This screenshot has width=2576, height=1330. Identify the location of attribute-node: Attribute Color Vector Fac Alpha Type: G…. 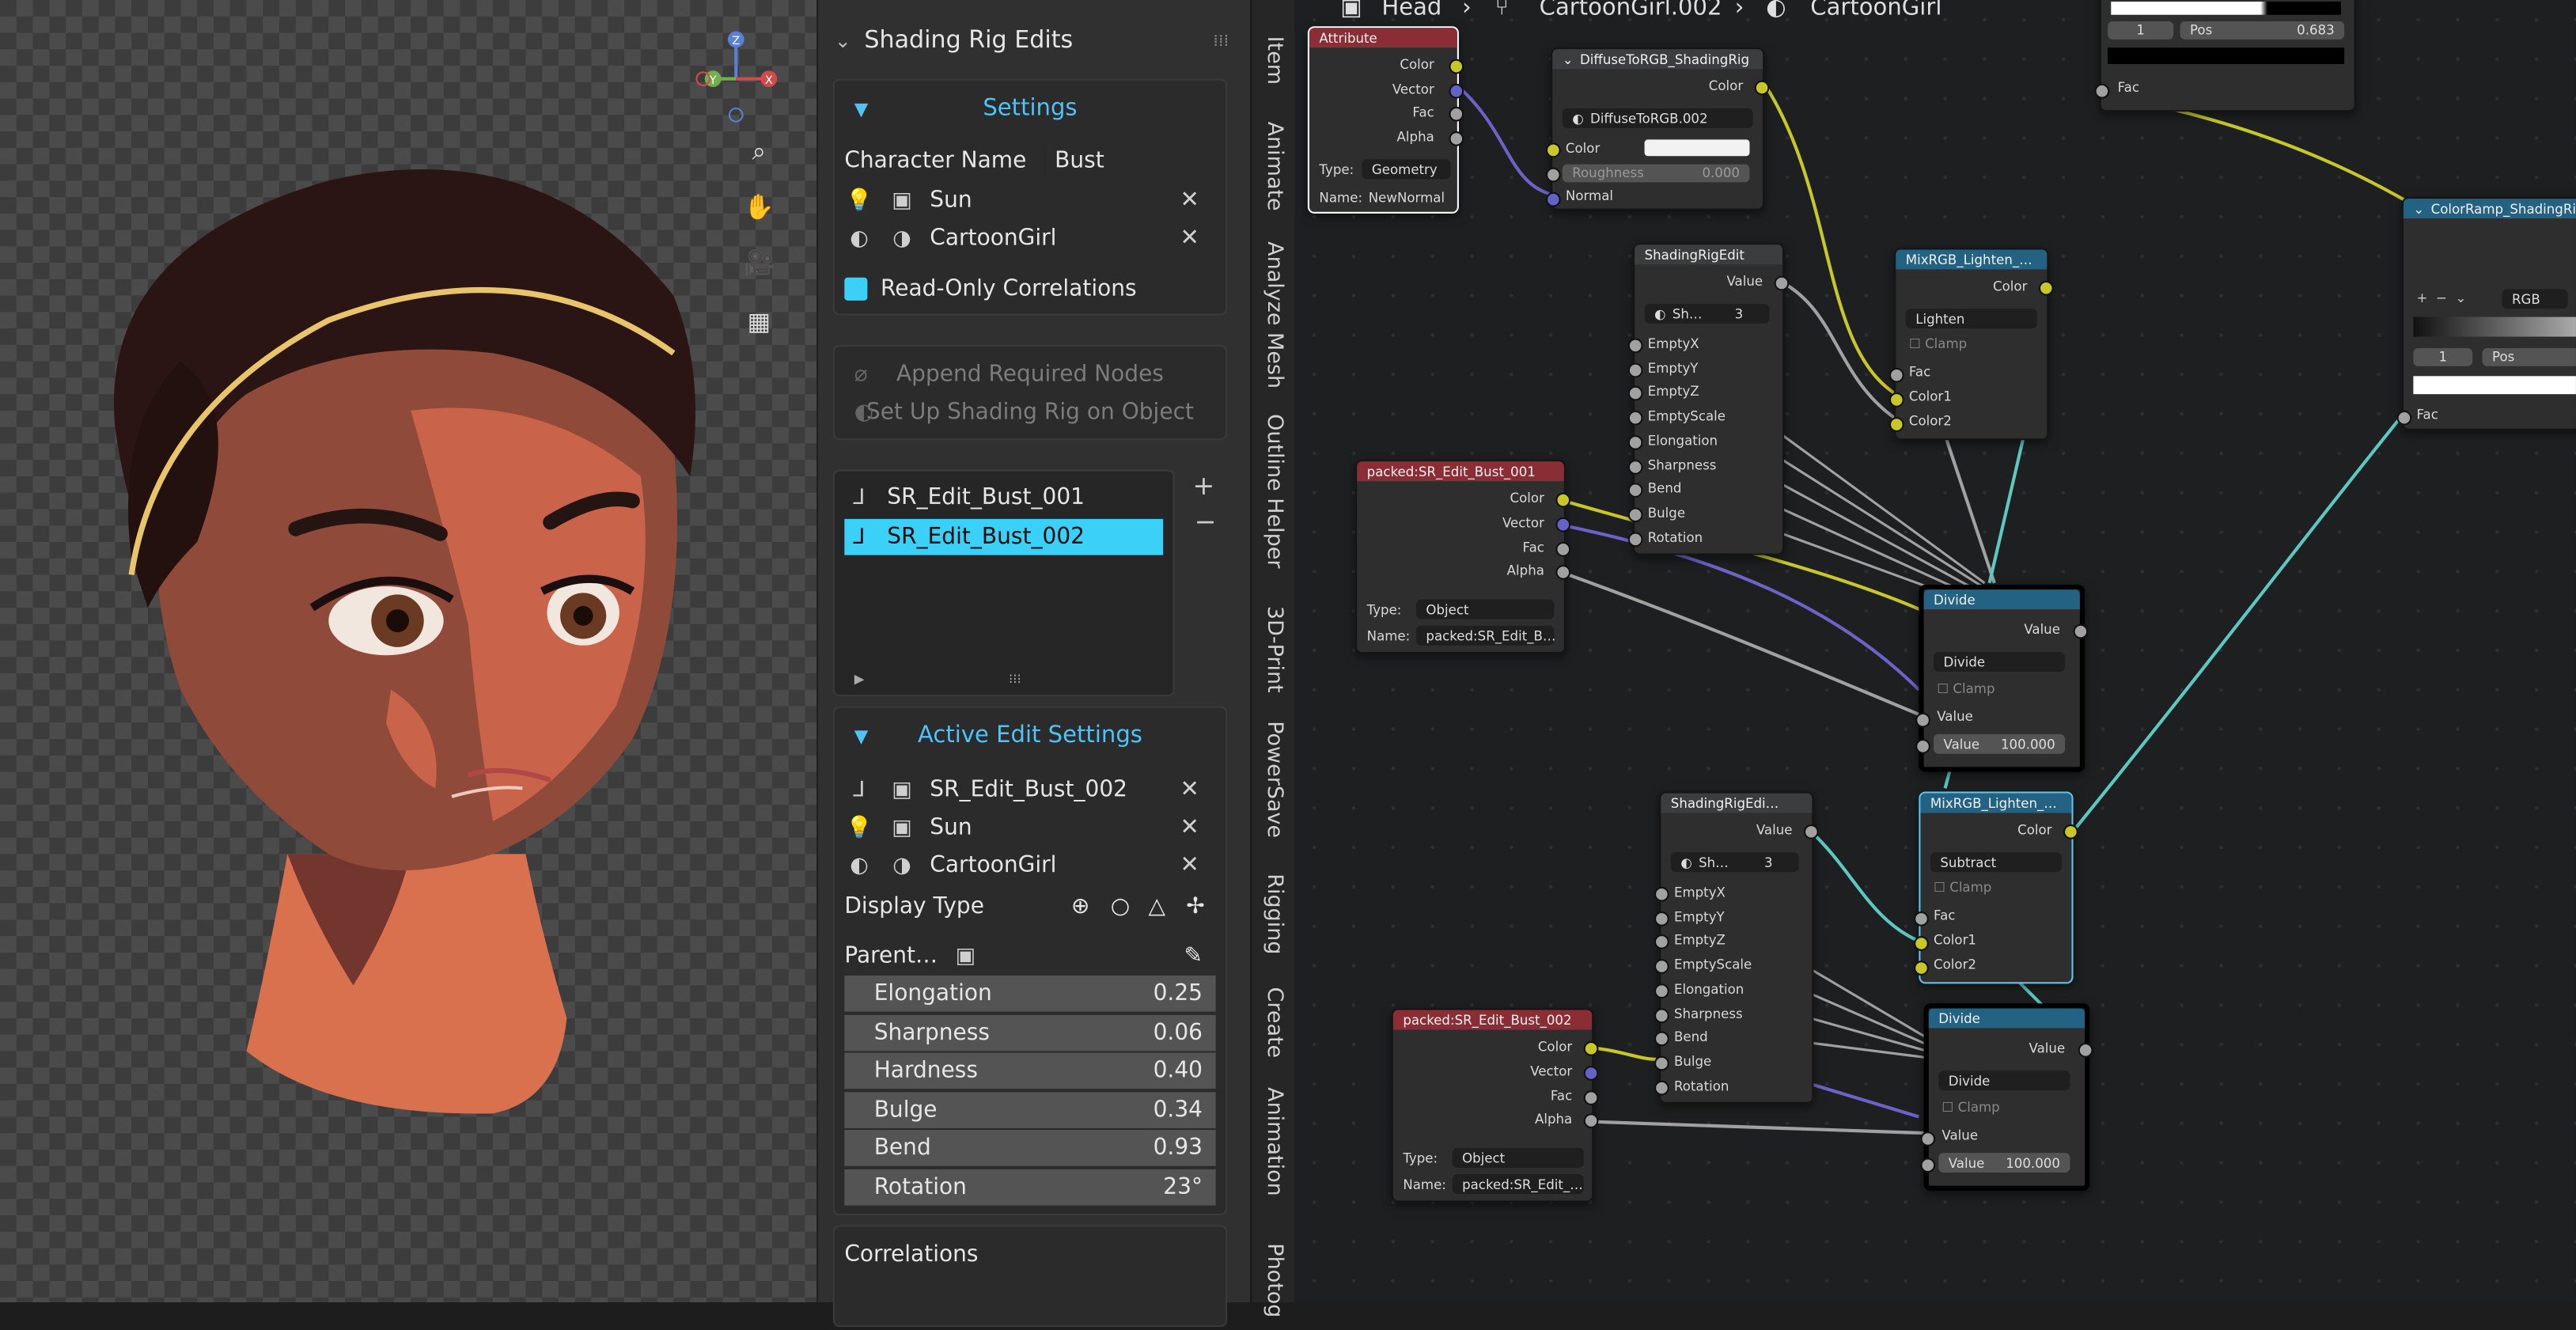
(1385, 120).